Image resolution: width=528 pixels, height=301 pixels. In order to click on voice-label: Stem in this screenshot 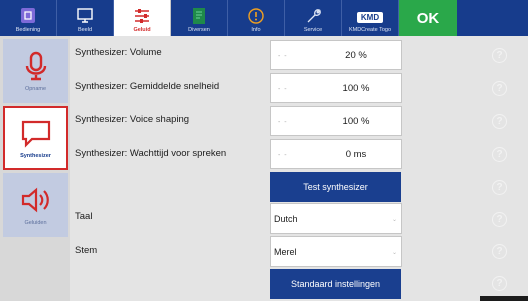, I will do `click(86, 250)`.